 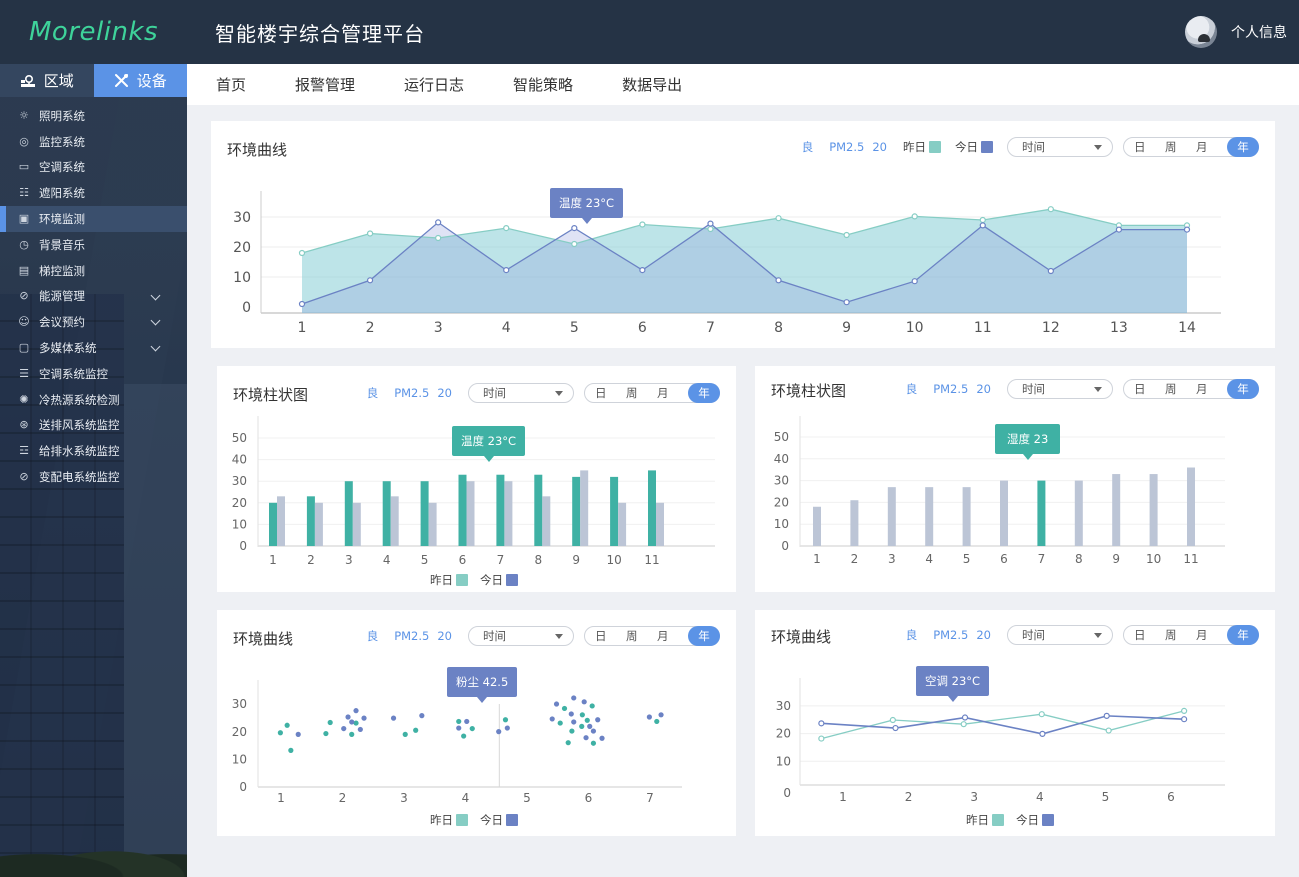 What do you see at coordinates (62, 219) in the screenshot?
I see `sidebar-item-label: 环境监测` at bounding box center [62, 219].